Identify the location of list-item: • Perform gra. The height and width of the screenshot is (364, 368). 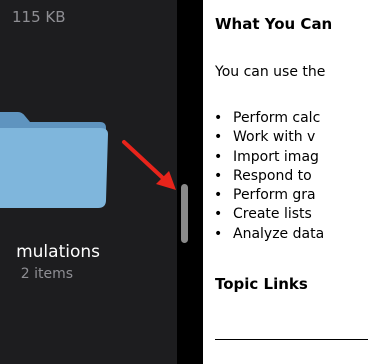
(263, 195).